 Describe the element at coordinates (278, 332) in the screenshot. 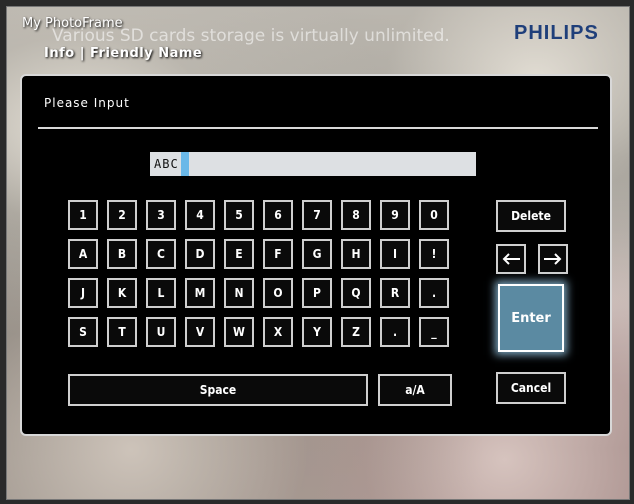

I see `key-4-6: X` at that location.